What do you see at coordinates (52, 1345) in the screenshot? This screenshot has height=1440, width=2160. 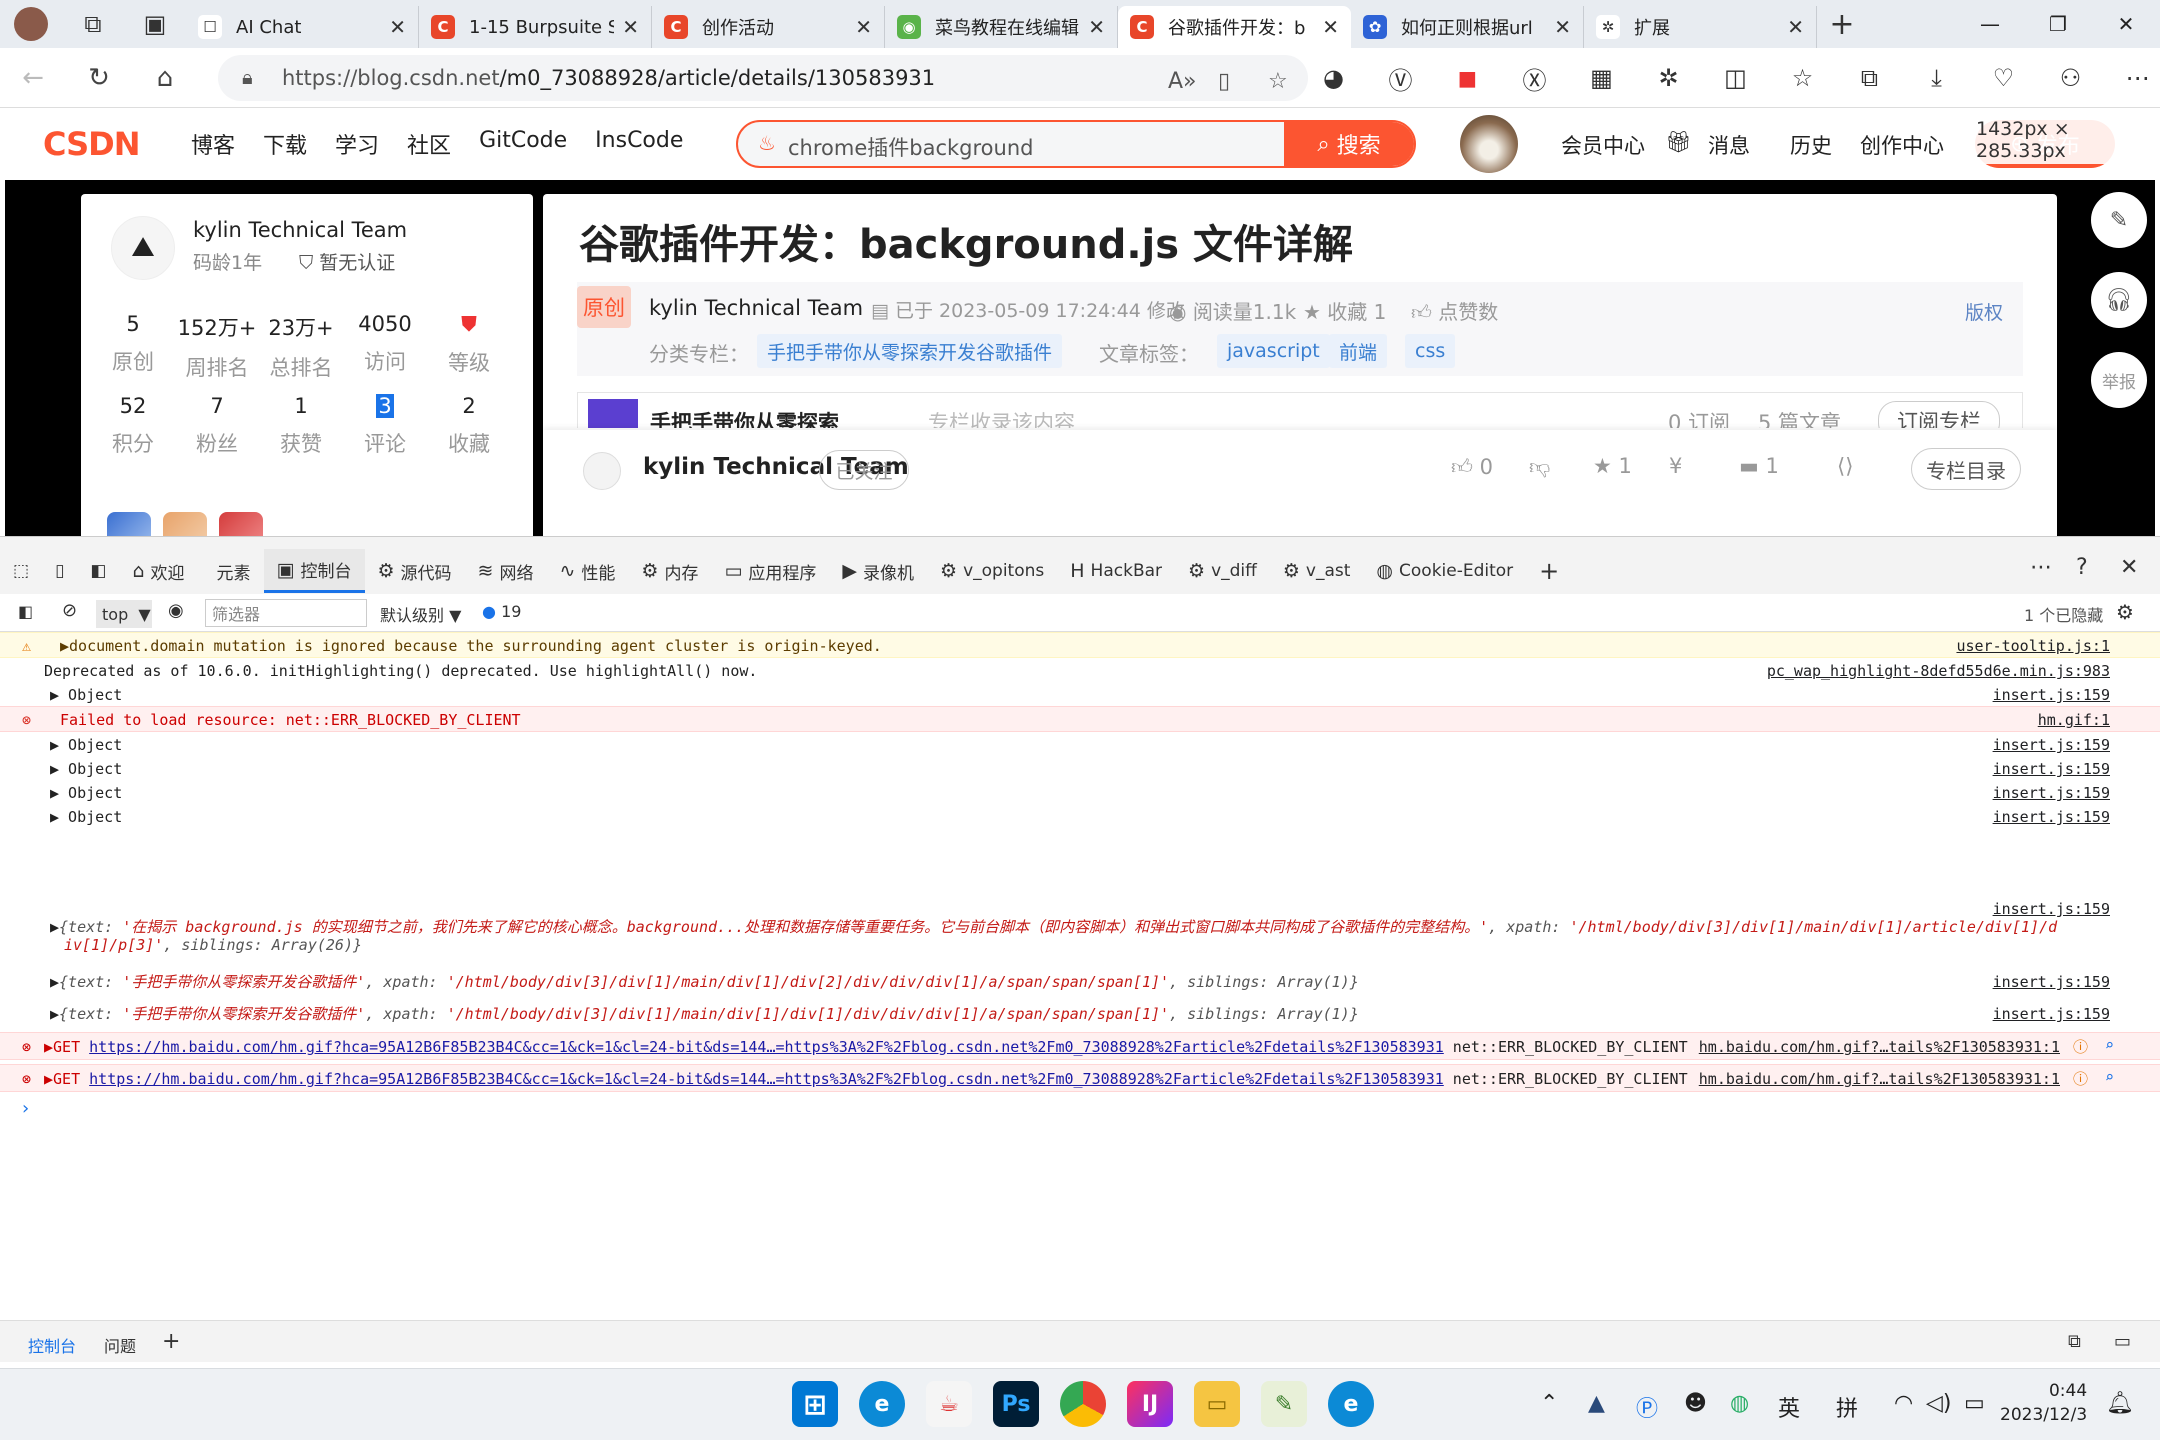 I see `drawer-tab-console: 控制台` at bounding box center [52, 1345].